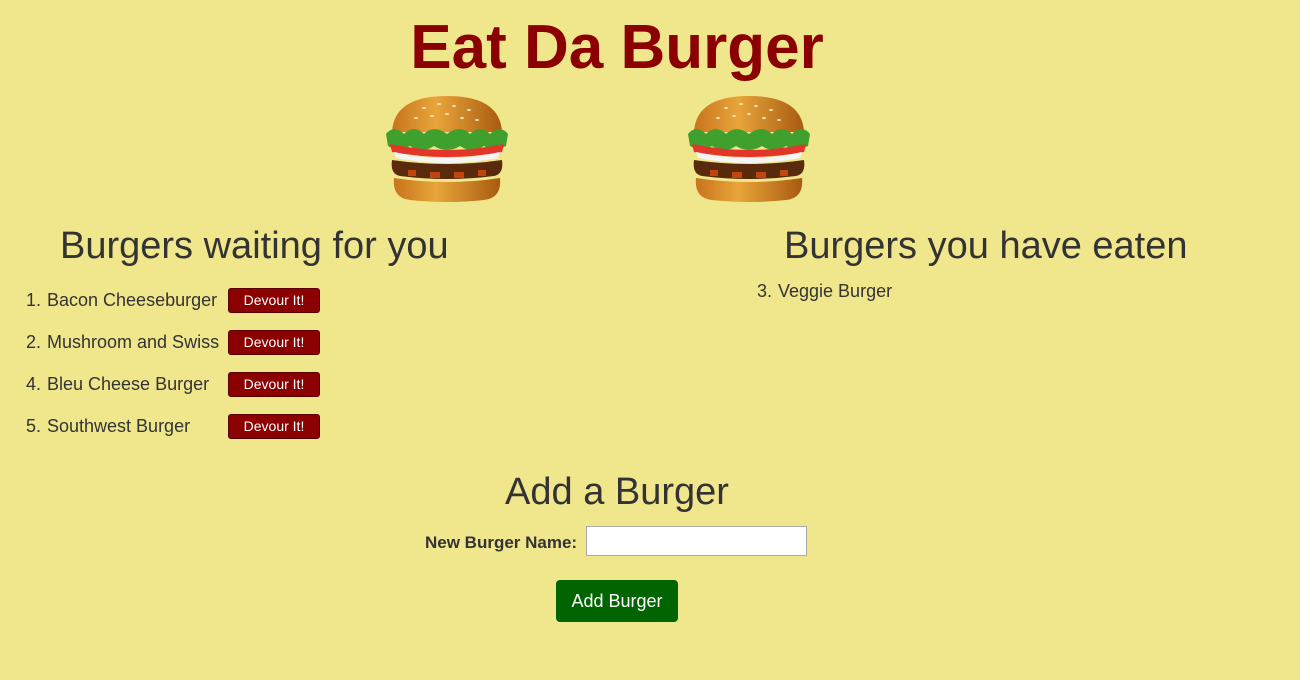 The height and width of the screenshot is (680, 1300). Describe the element at coordinates (835, 290) in the screenshot. I see `burger-name: Veggie Burger` at that location.